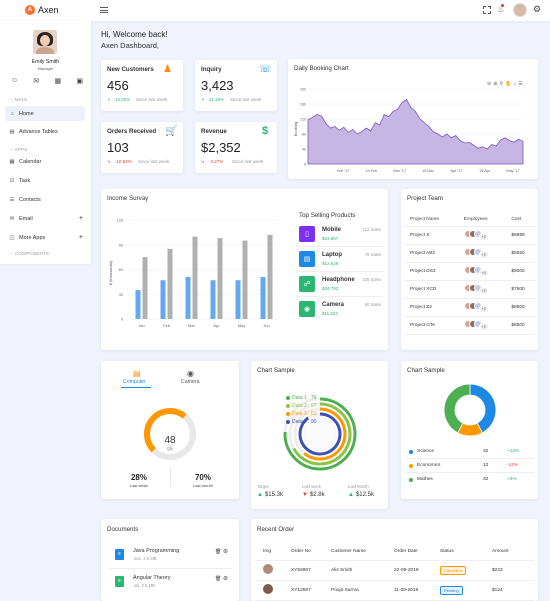 This screenshot has width=550, height=601. Describe the element at coordinates (122, 320) in the screenshot. I see `y-tick-label: 0` at that location.